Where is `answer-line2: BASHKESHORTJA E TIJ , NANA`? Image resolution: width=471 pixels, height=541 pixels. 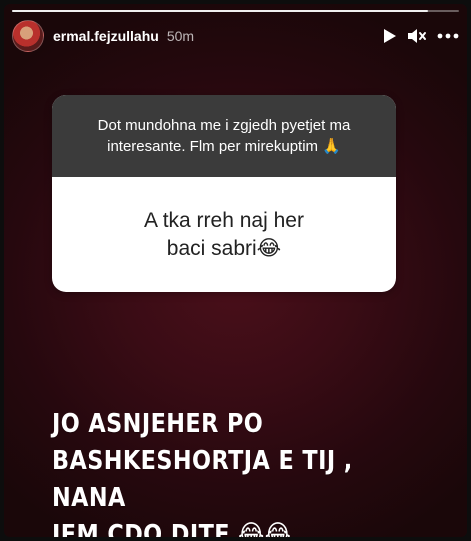 answer-line2: BASHKESHORTJA E TIJ , NANA is located at coordinates (202, 479).